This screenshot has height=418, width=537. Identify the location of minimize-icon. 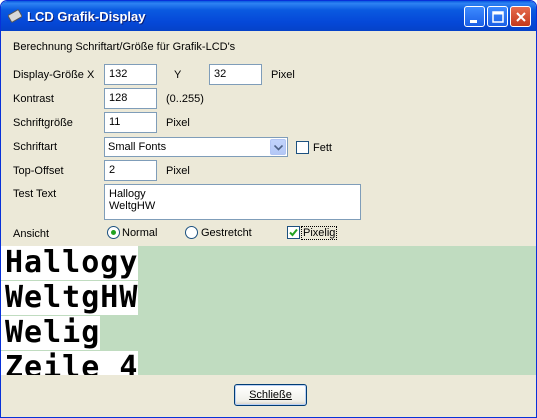
(473, 21).